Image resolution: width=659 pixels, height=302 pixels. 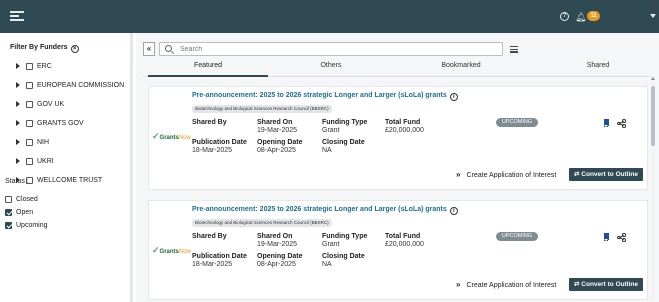 What do you see at coordinates (653, 78) in the screenshot?
I see `scroll-up-arrow` at bounding box center [653, 78].